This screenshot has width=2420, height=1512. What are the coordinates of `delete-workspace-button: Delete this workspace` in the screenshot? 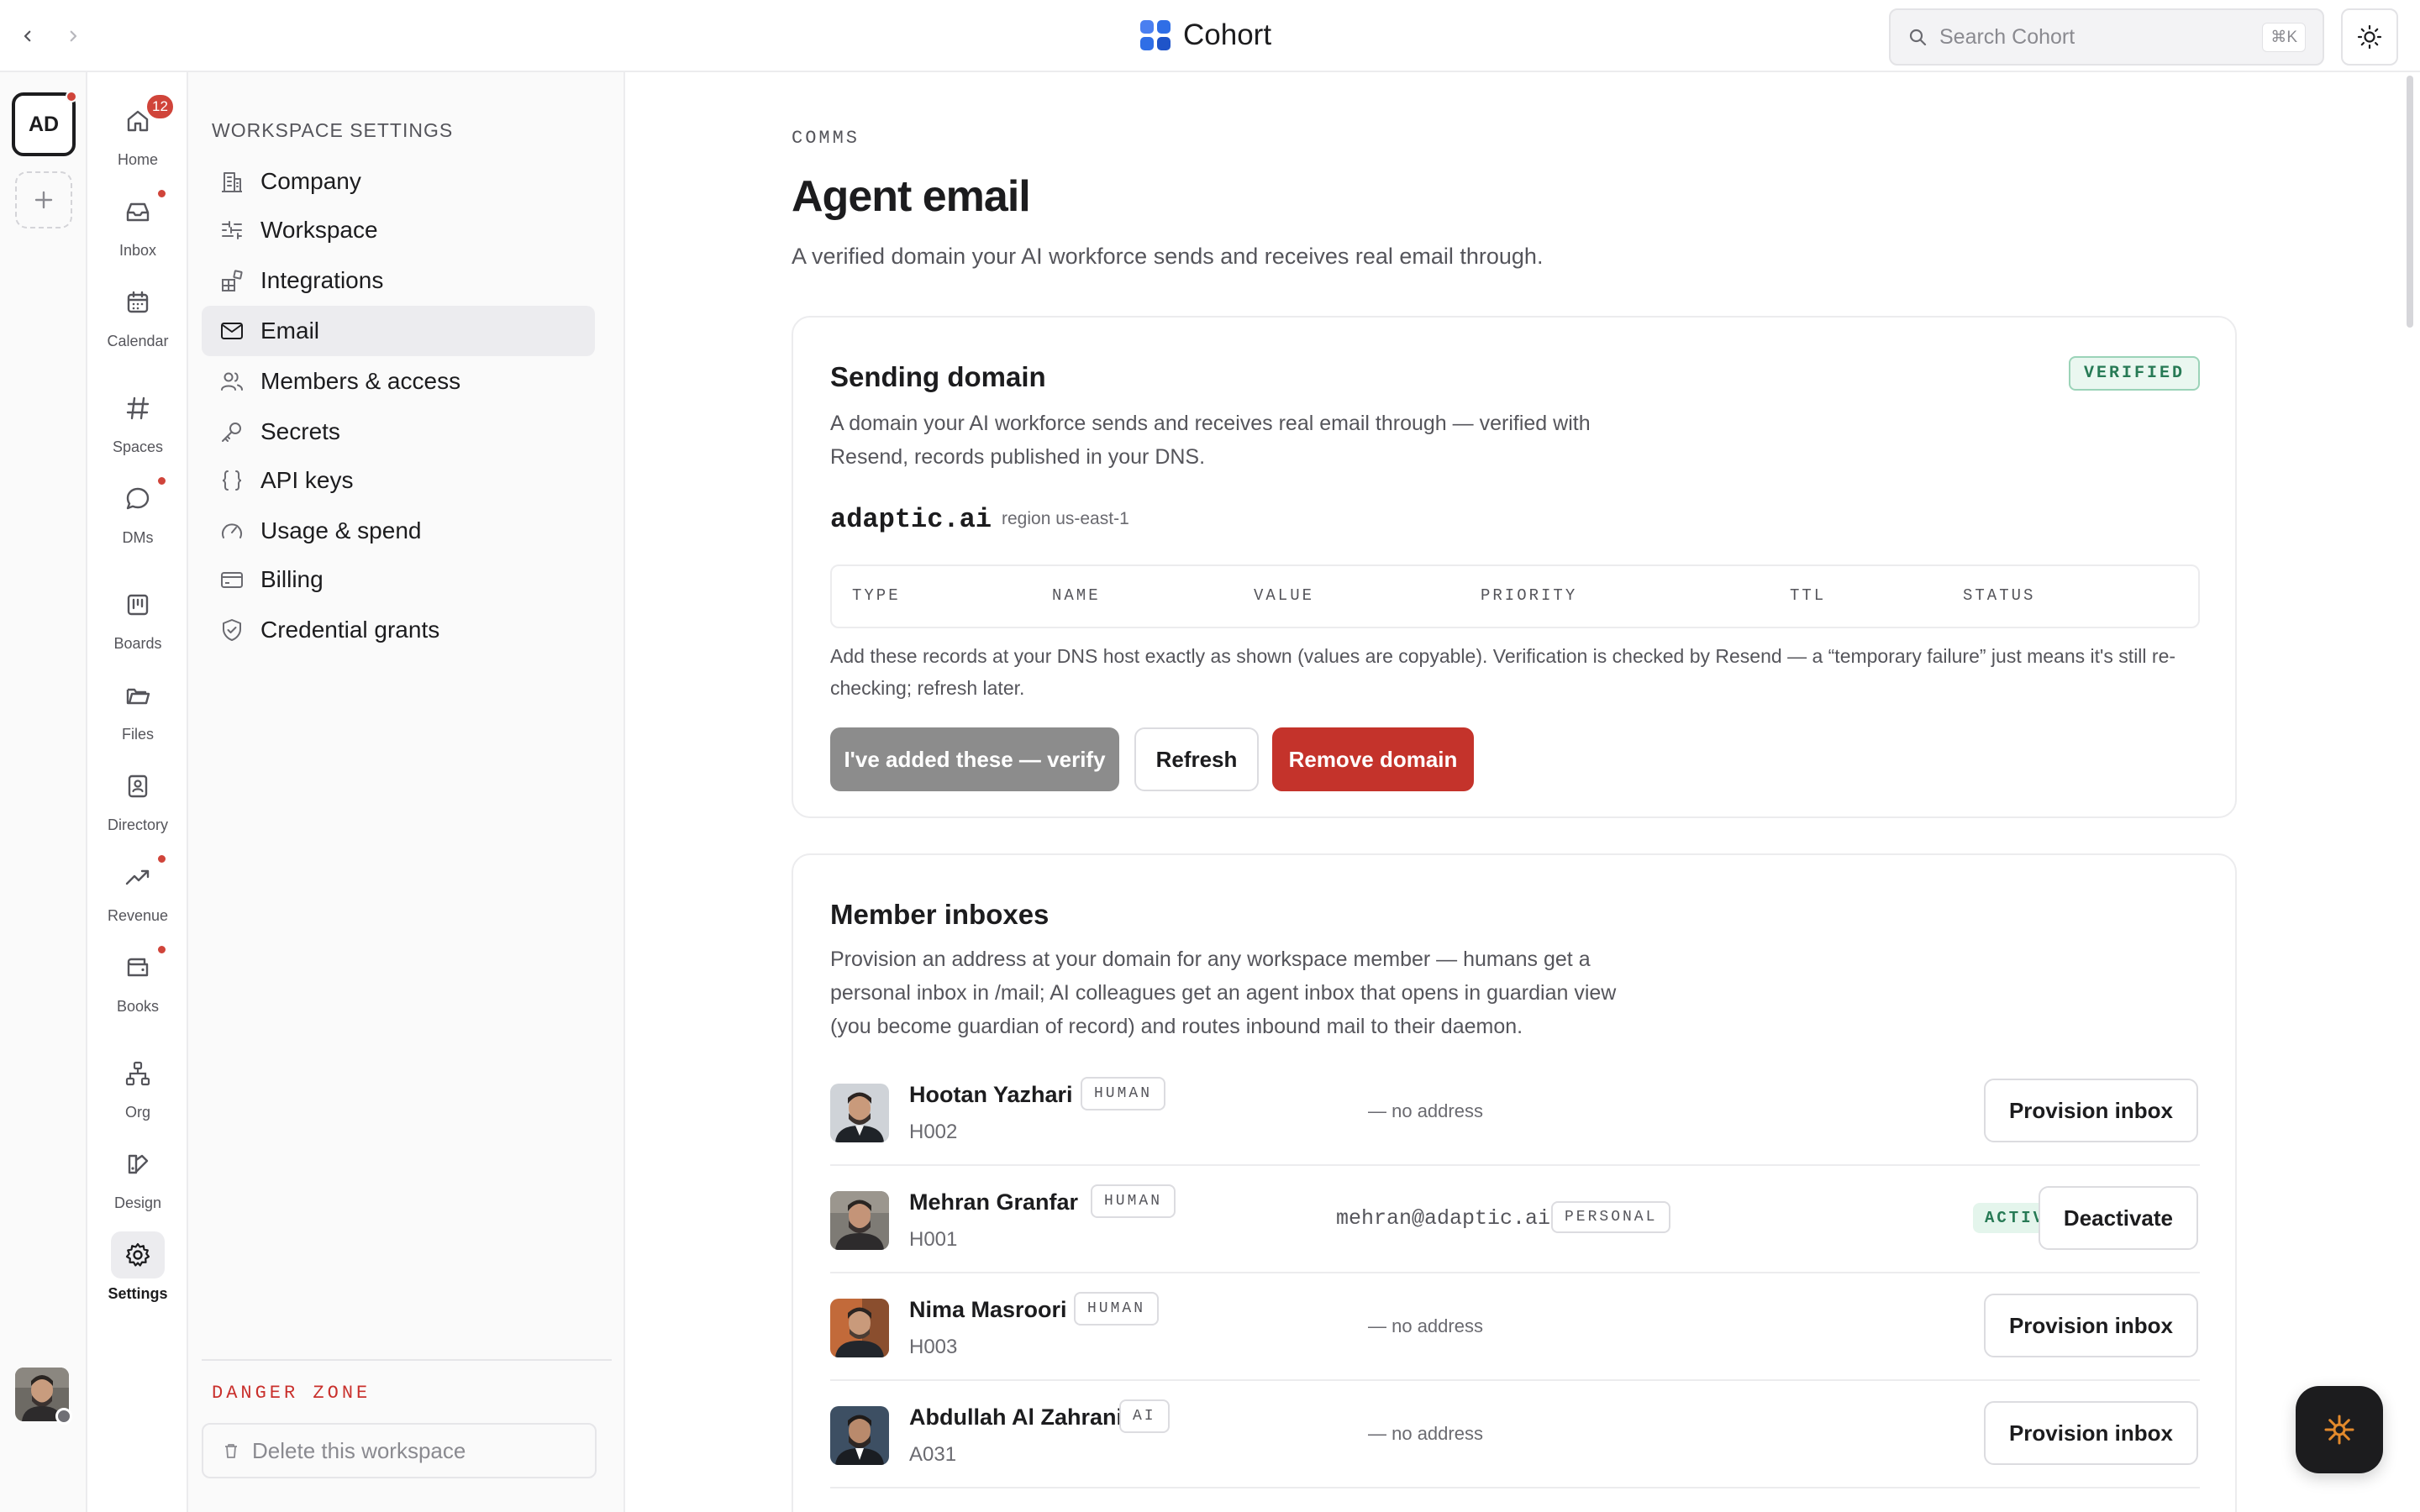 It's located at (399, 1450).